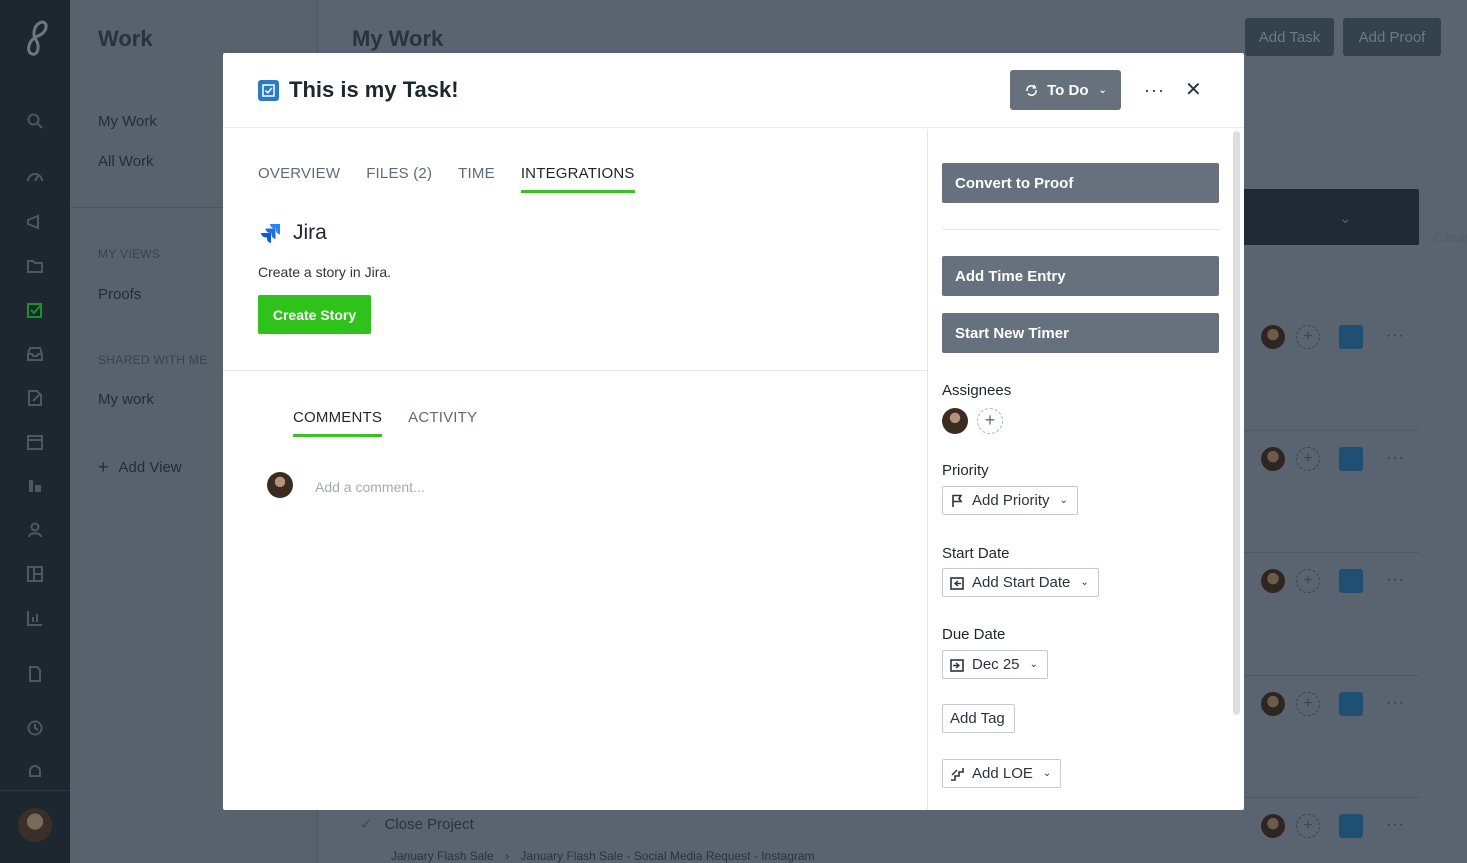 Image resolution: width=1467 pixels, height=863 pixels. I want to click on scrollbar, so click(1236, 423).